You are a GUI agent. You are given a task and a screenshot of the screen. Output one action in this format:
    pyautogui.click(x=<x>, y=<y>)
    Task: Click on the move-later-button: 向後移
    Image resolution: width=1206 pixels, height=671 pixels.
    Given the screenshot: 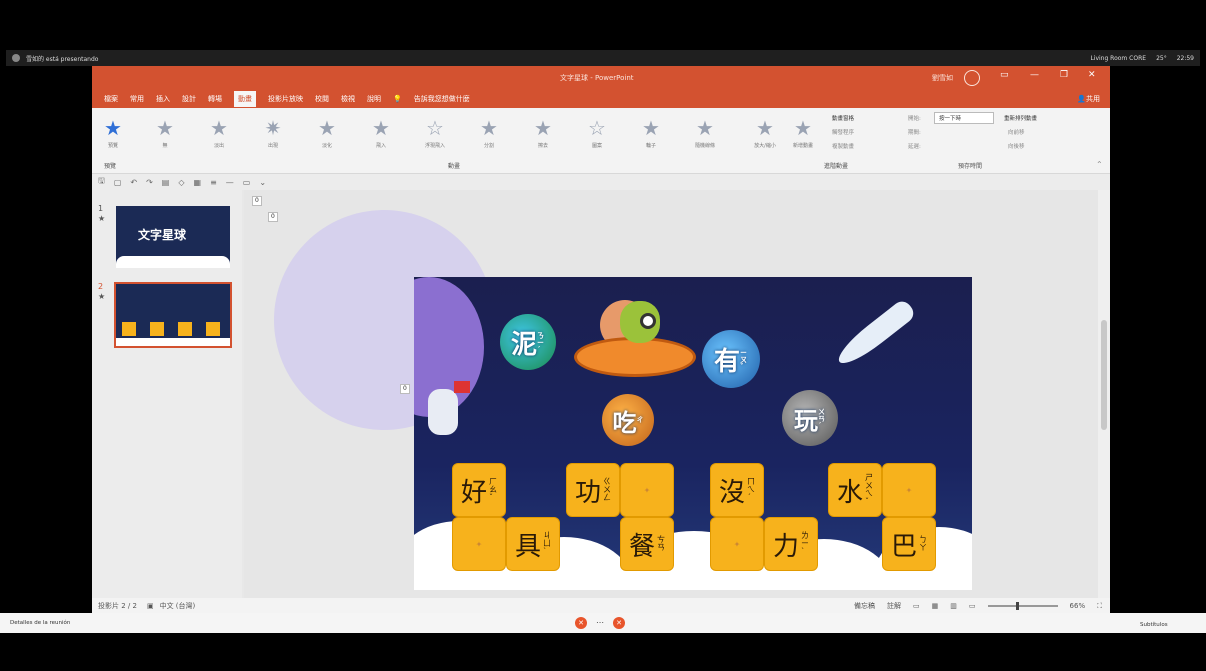 What is the action you would take?
    pyautogui.click(x=1016, y=146)
    